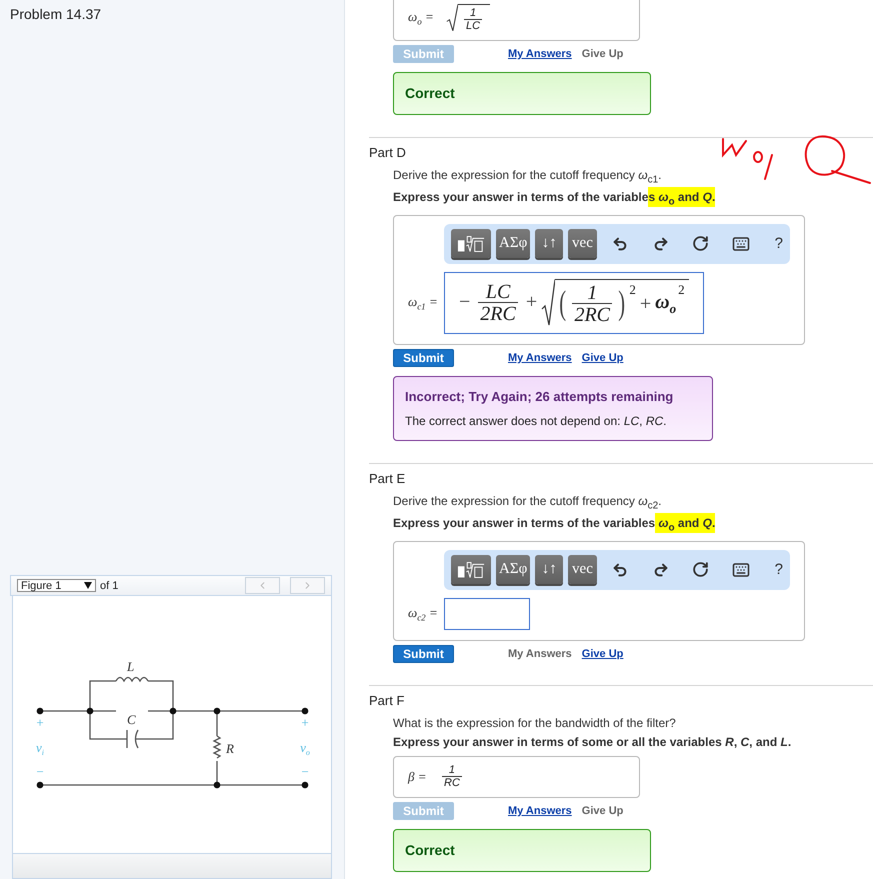 This screenshot has width=873, height=879. Describe the element at coordinates (622, 304) in the screenshot. I see `math-parenthesis: )` at that location.